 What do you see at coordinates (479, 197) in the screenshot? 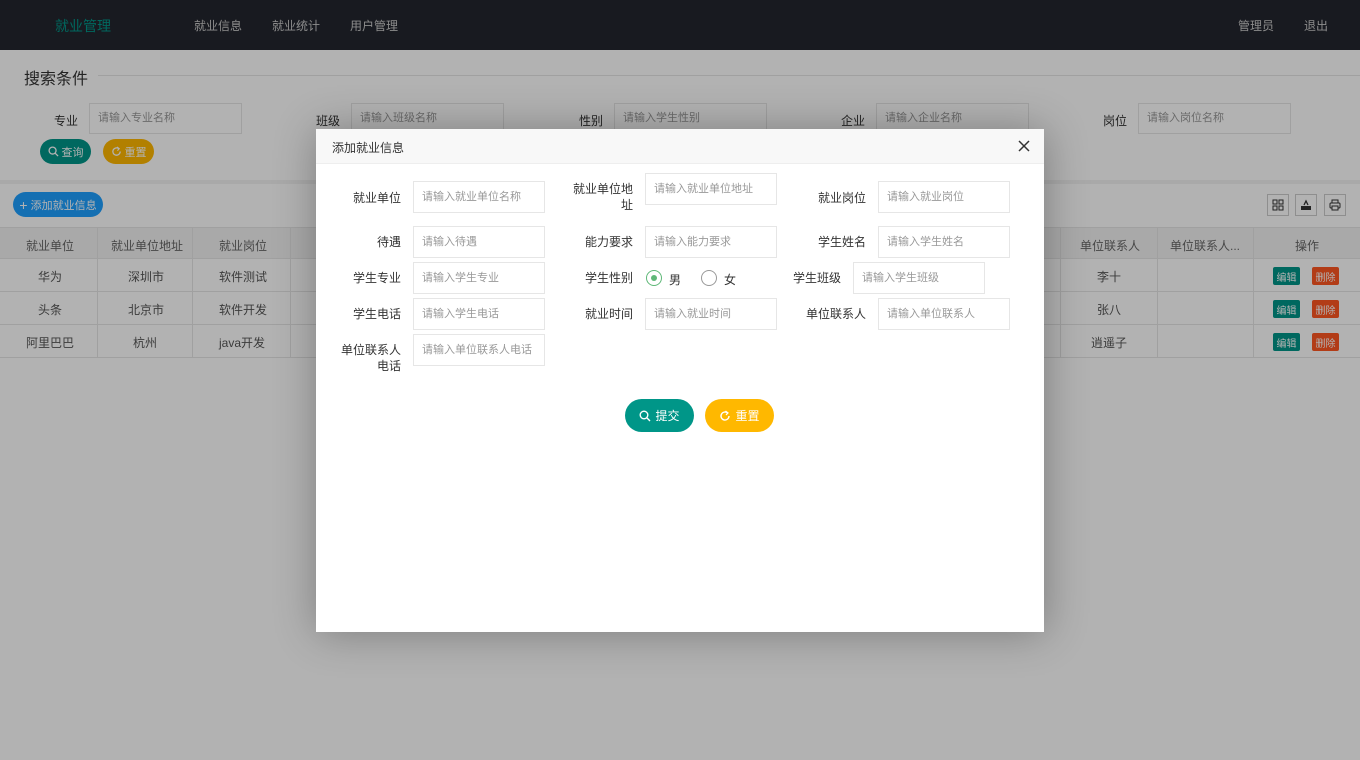
I see `company-input: 请输入就业单位名称` at bounding box center [479, 197].